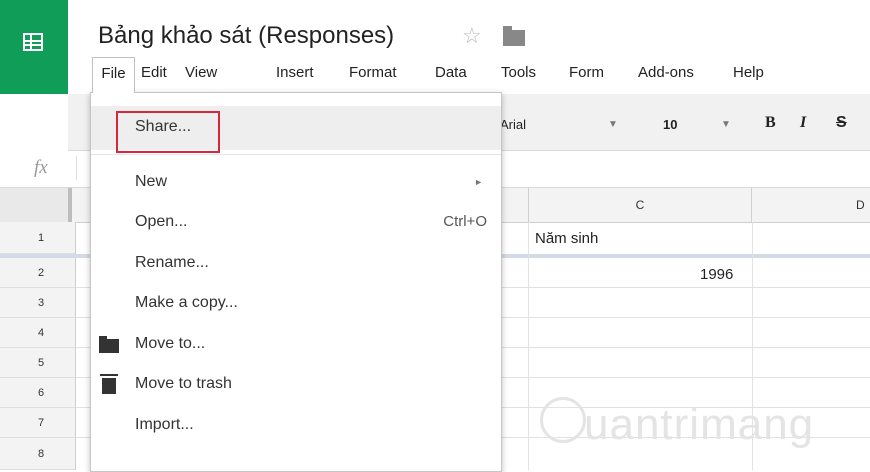  Describe the element at coordinates (296, 154) in the screenshot. I see `menu-divider` at that location.